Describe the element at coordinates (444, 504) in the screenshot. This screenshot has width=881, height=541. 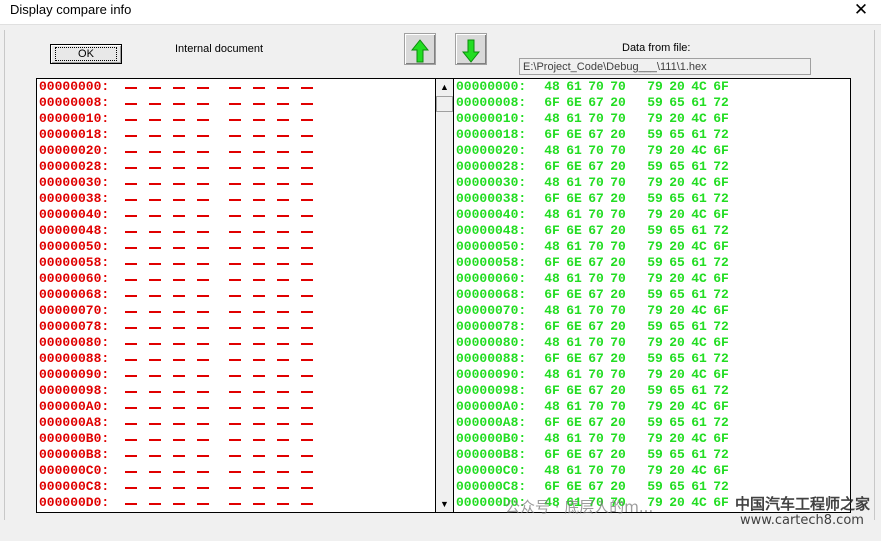
I see `scroll-down-arrow-icon: ▼` at that location.